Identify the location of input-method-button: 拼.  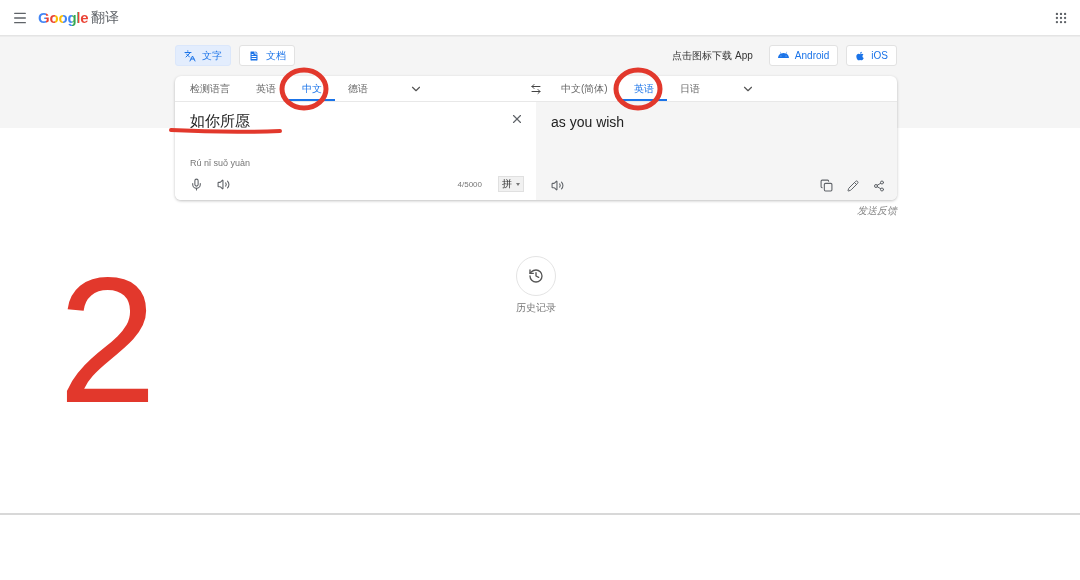
(511, 184).